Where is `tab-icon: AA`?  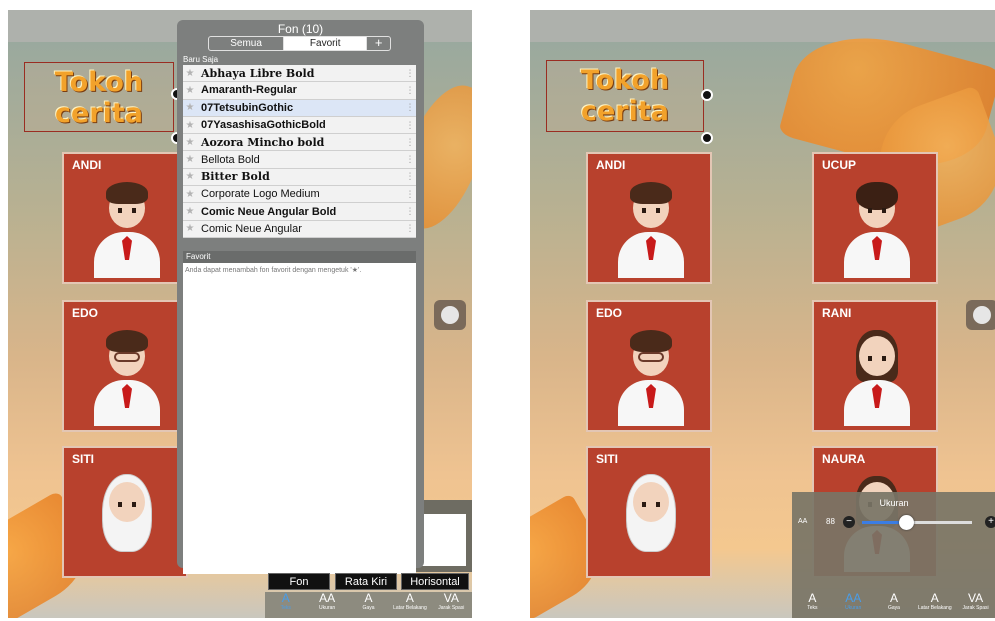
tab-icon: AA is located at coordinates (327, 598).